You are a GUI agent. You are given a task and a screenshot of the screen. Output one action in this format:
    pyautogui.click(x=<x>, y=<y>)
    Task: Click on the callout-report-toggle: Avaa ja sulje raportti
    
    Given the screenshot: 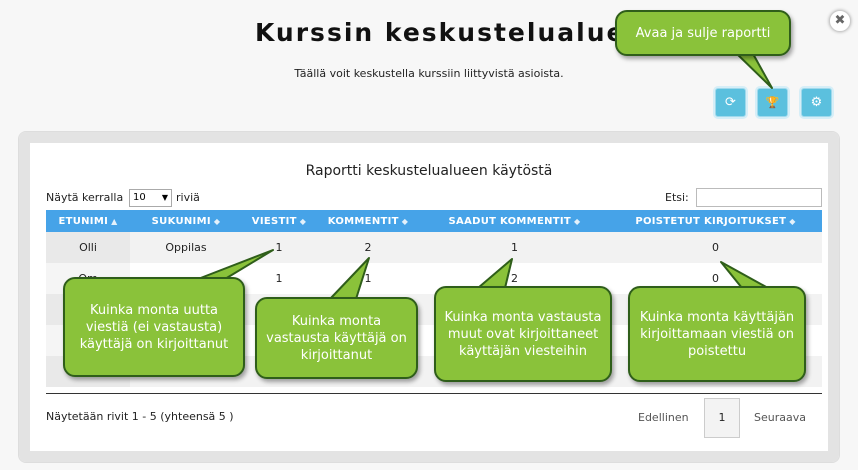 What is the action you would take?
    pyautogui.click(x=703, y=33)
    